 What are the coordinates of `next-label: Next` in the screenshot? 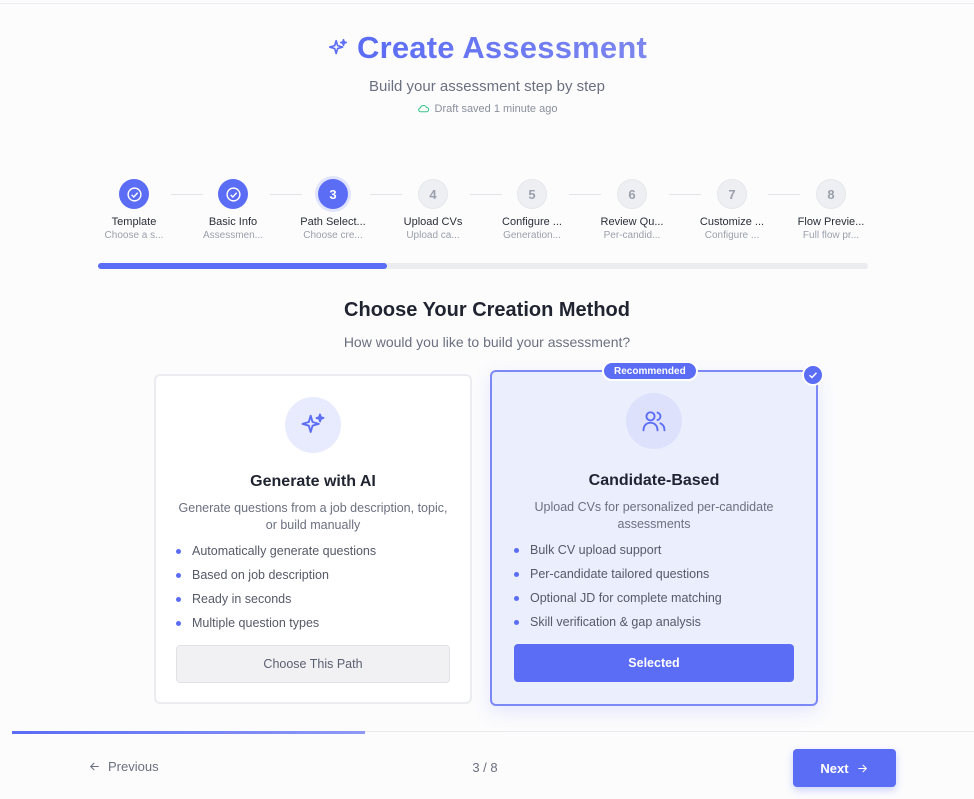 It's located at (834, 768).